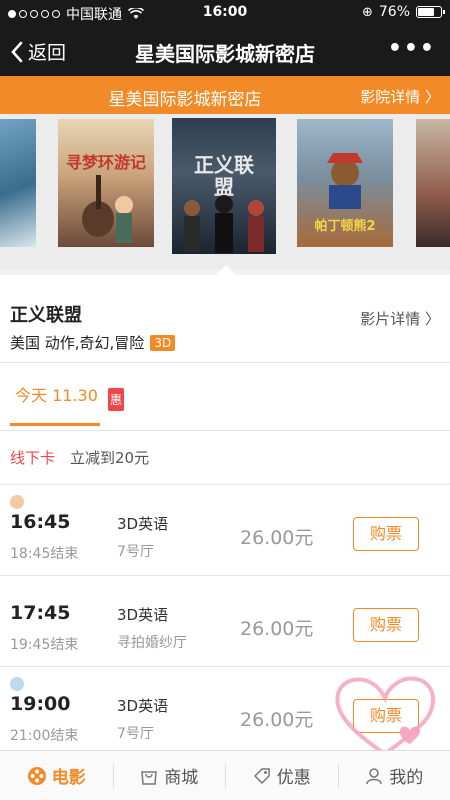 This screenshot has width=450, height=800. I want to click on tab-shop: 商城, so click(169, 775).